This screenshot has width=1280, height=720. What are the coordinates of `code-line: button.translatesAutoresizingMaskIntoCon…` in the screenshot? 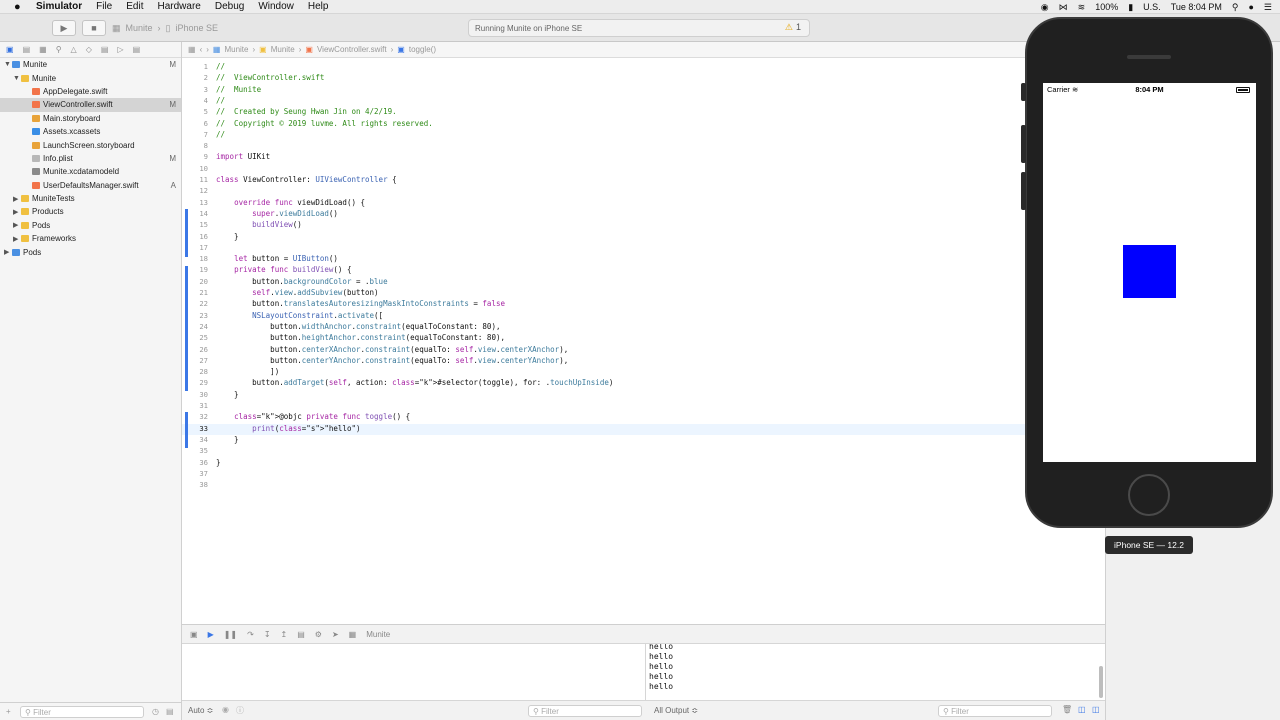 It's located at (360, 303).